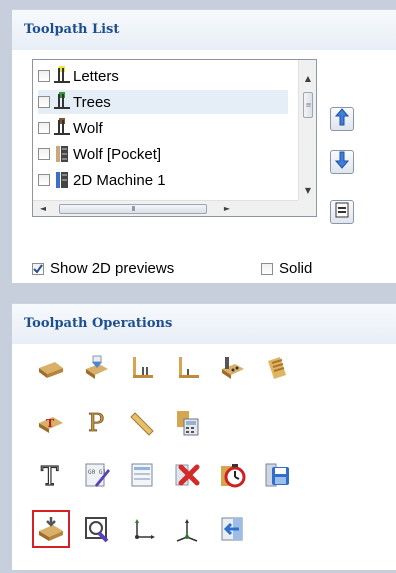  I want to click on finishing-icon, so click(97, 368).